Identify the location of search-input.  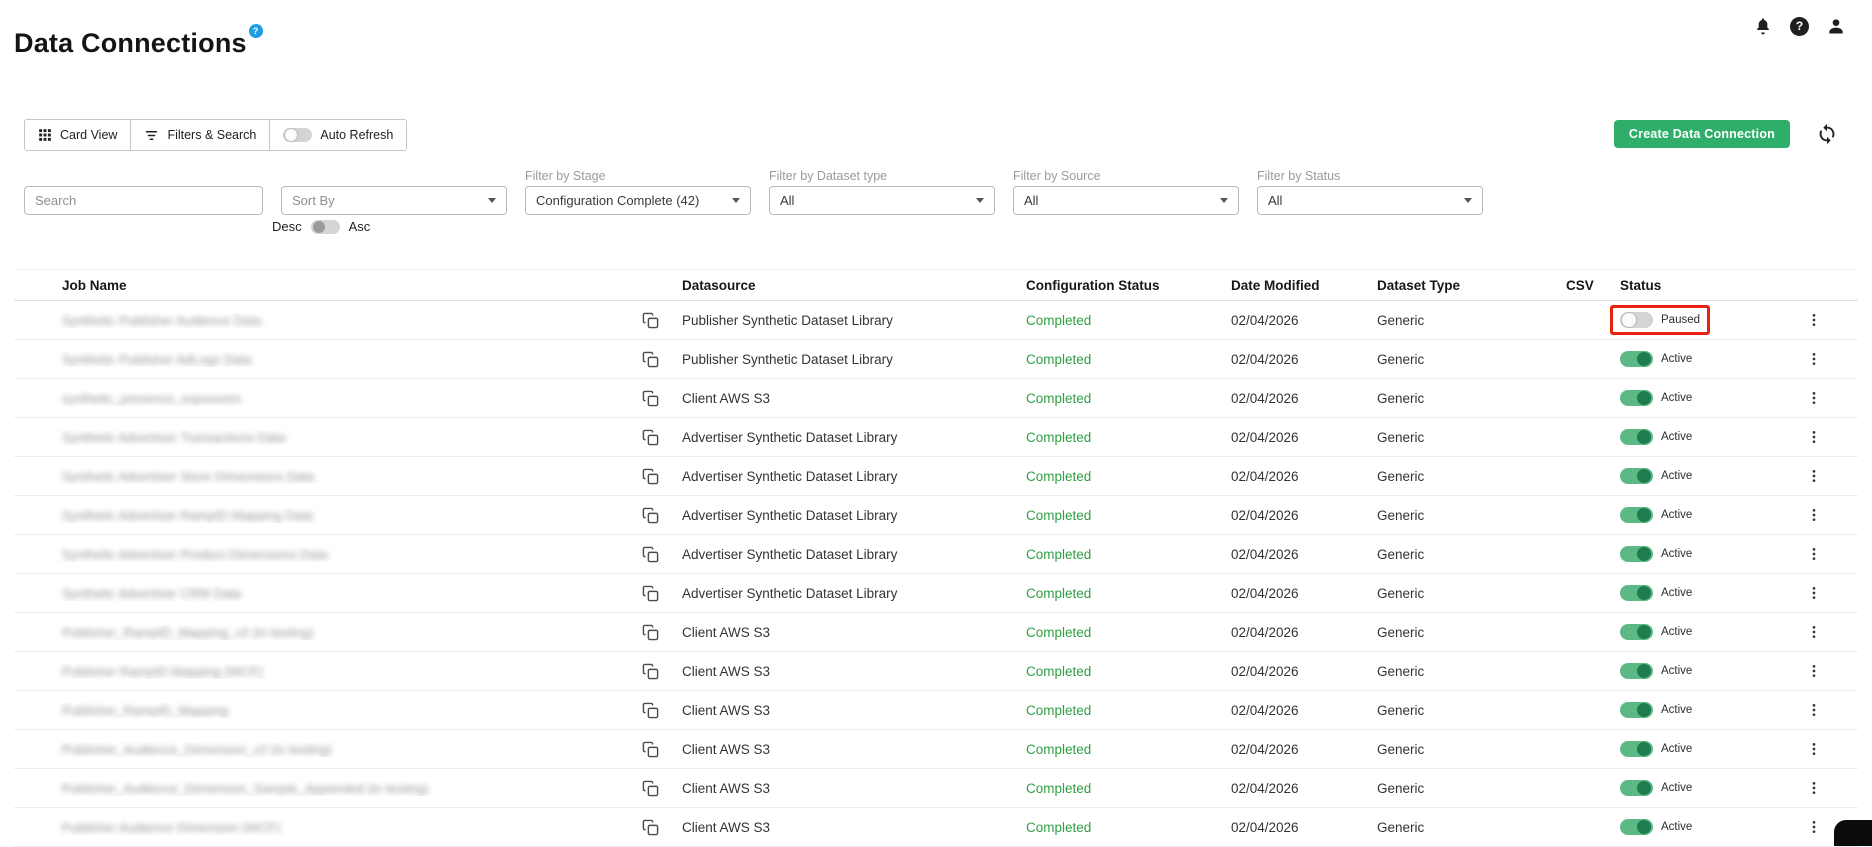
(143, 200).